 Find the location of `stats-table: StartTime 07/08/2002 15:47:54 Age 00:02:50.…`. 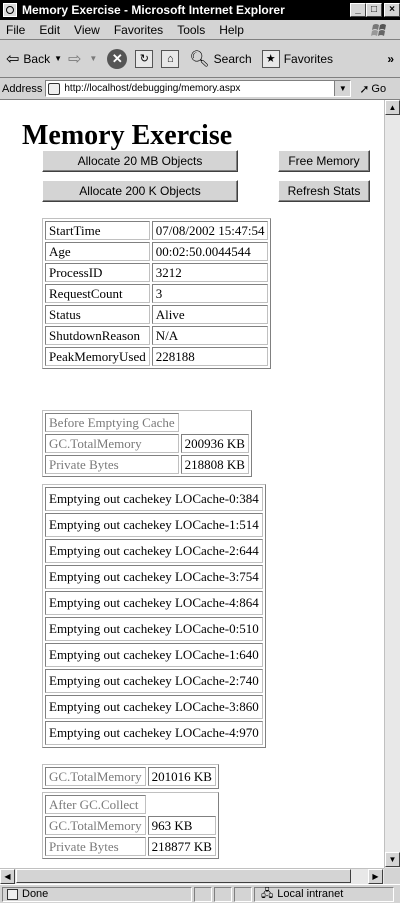

stats-table: StartTime 07/08/2002 15:47:54 Age 00:02:50.… is located at coordinates (157, 293).